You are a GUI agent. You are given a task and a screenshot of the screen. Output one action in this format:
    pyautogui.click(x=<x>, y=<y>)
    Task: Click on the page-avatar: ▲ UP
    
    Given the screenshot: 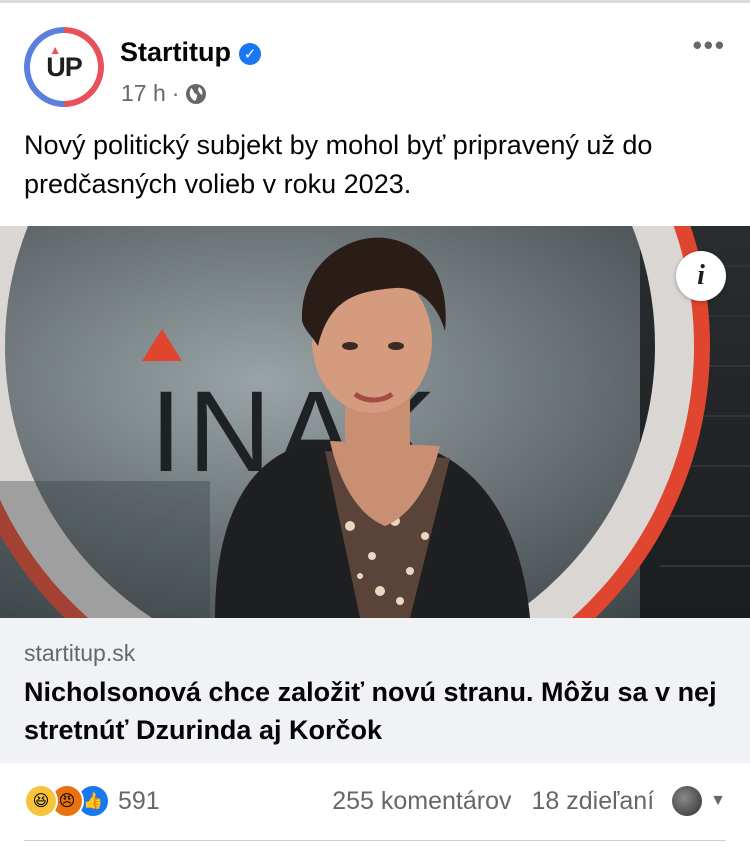 What is the action you would take?
    pyautogui.click(x=64, y=67)
    